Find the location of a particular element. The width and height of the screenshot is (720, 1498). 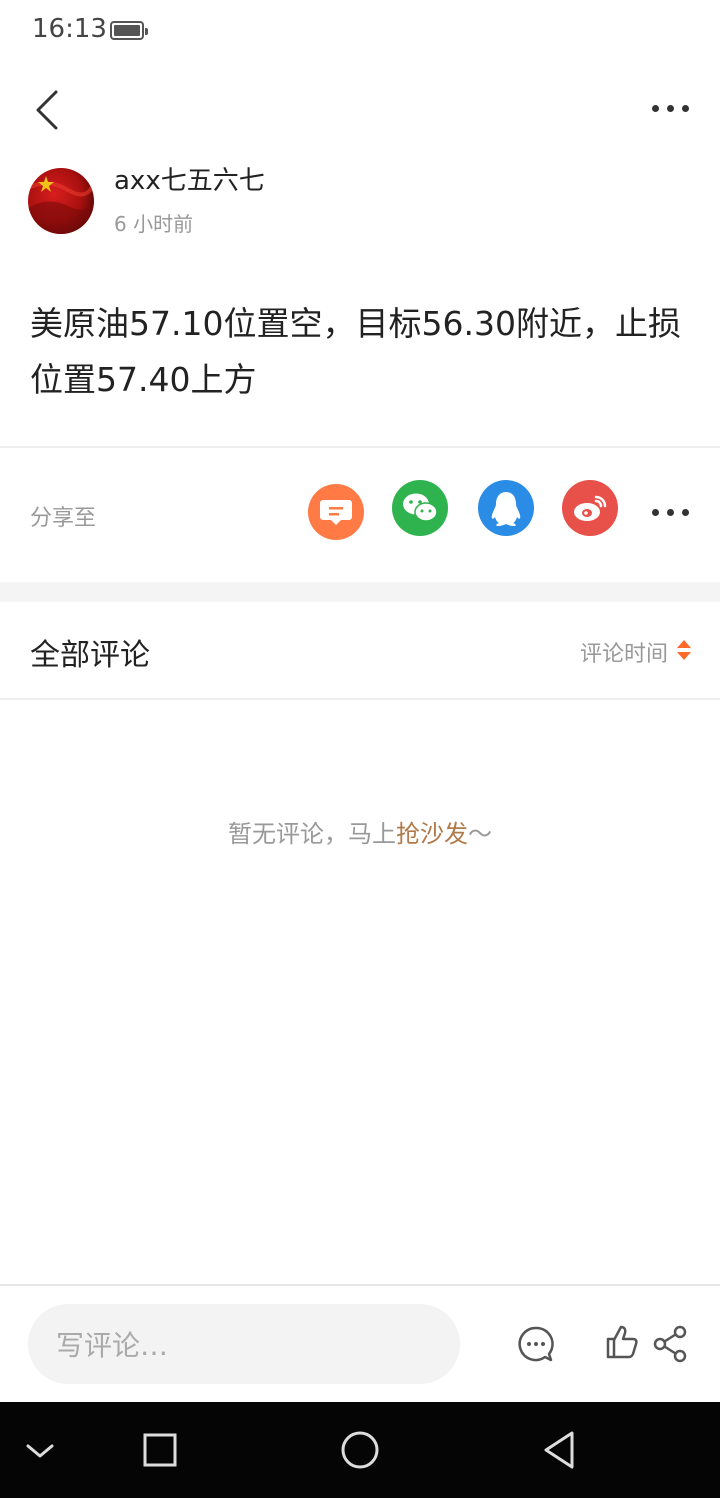

weibo-icon is located at coordinates (590, 508).